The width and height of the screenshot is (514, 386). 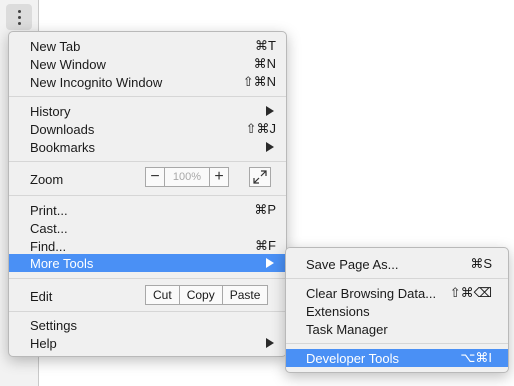 I want to click on menu-item-downloads: Downloads ⇧⌘J, so click(x=147, y=129).